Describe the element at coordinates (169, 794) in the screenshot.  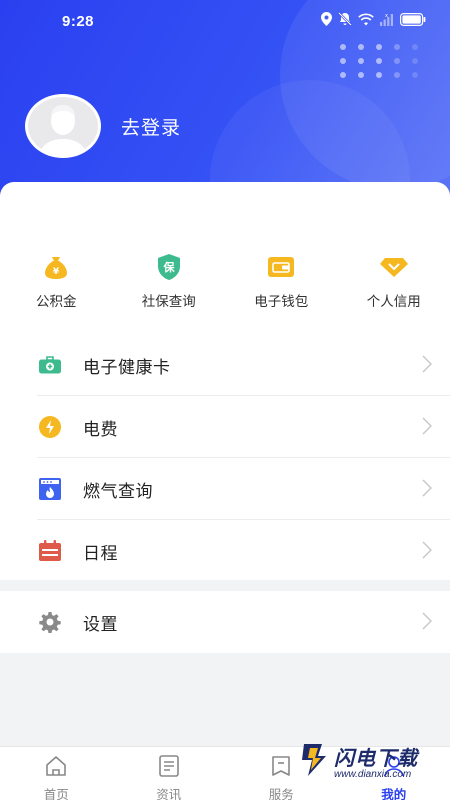
I see `tab-label: 资讯` at that location.